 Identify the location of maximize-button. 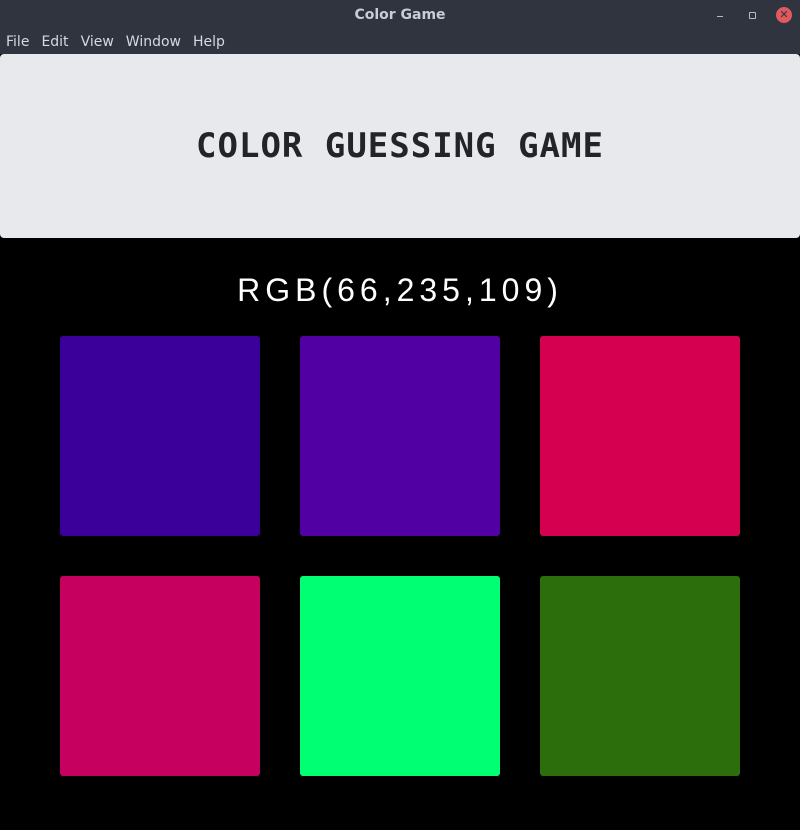
(752, 15).